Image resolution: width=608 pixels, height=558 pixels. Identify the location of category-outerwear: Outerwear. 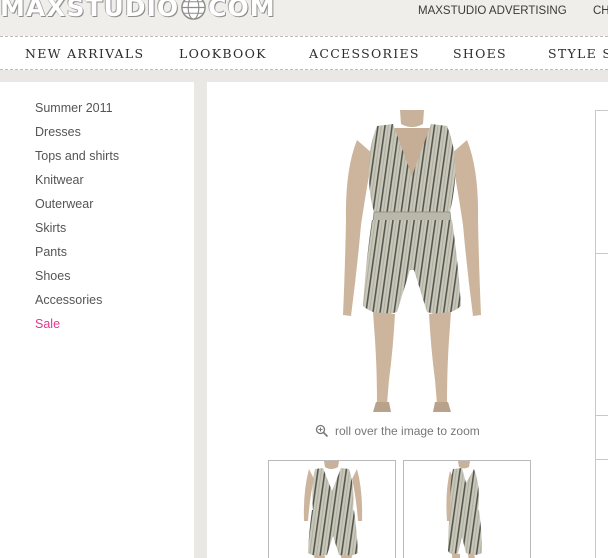
(64, 204).